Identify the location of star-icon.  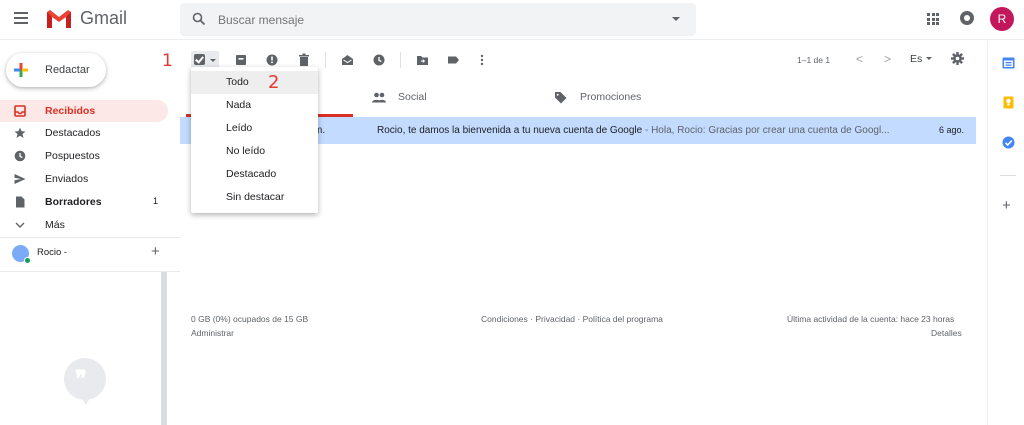
(20, 132).